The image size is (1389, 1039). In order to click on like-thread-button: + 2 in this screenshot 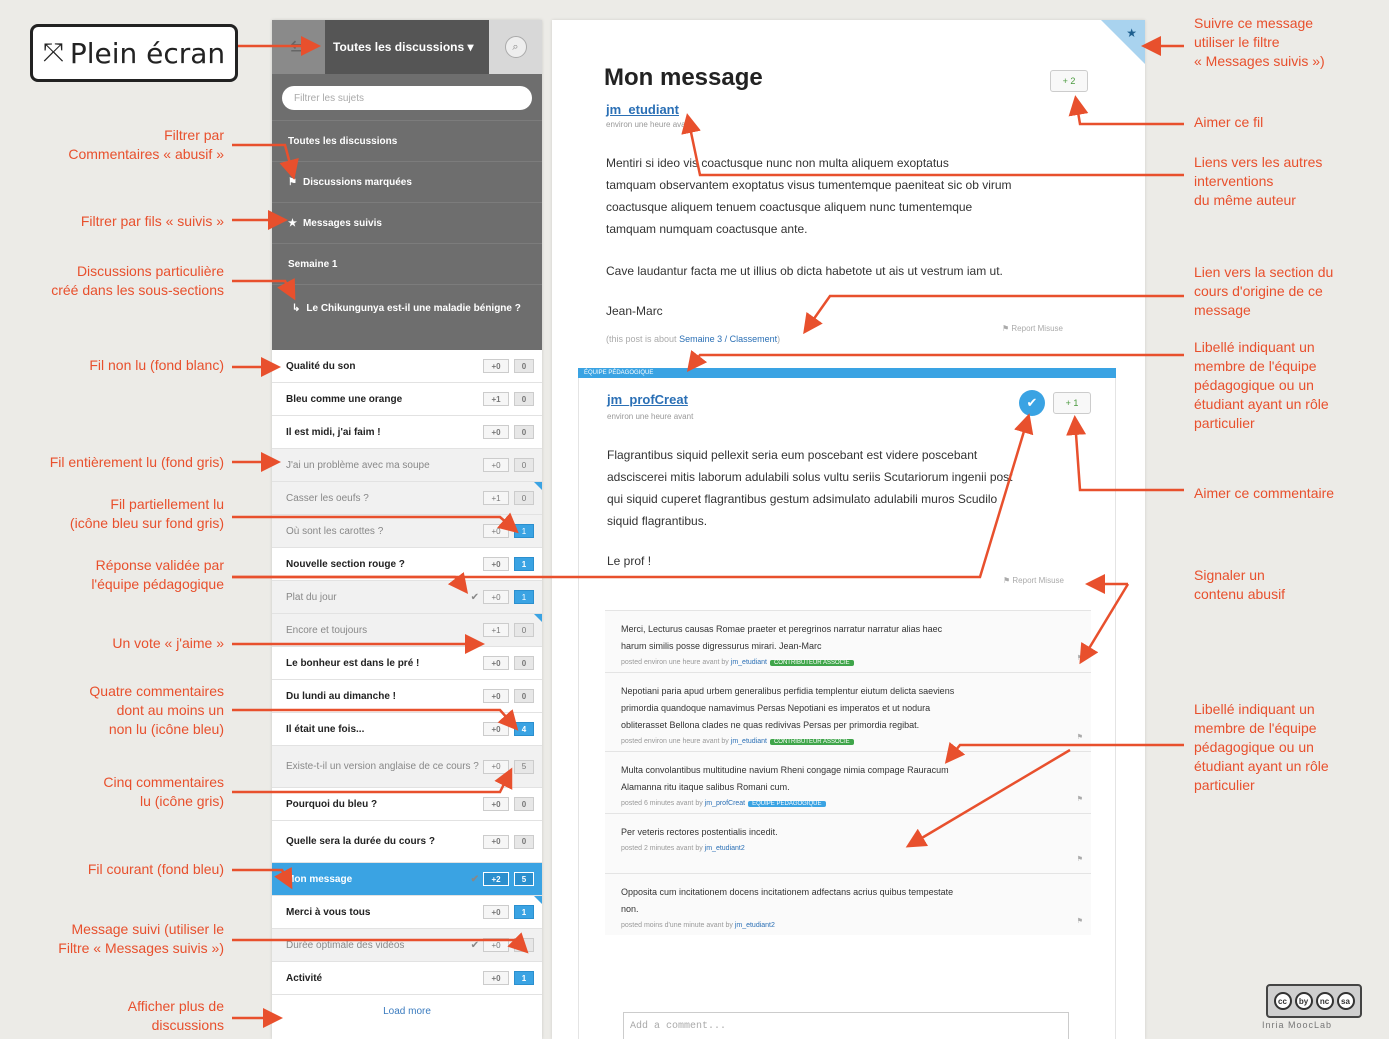, I will do `click(1069, 81)`.